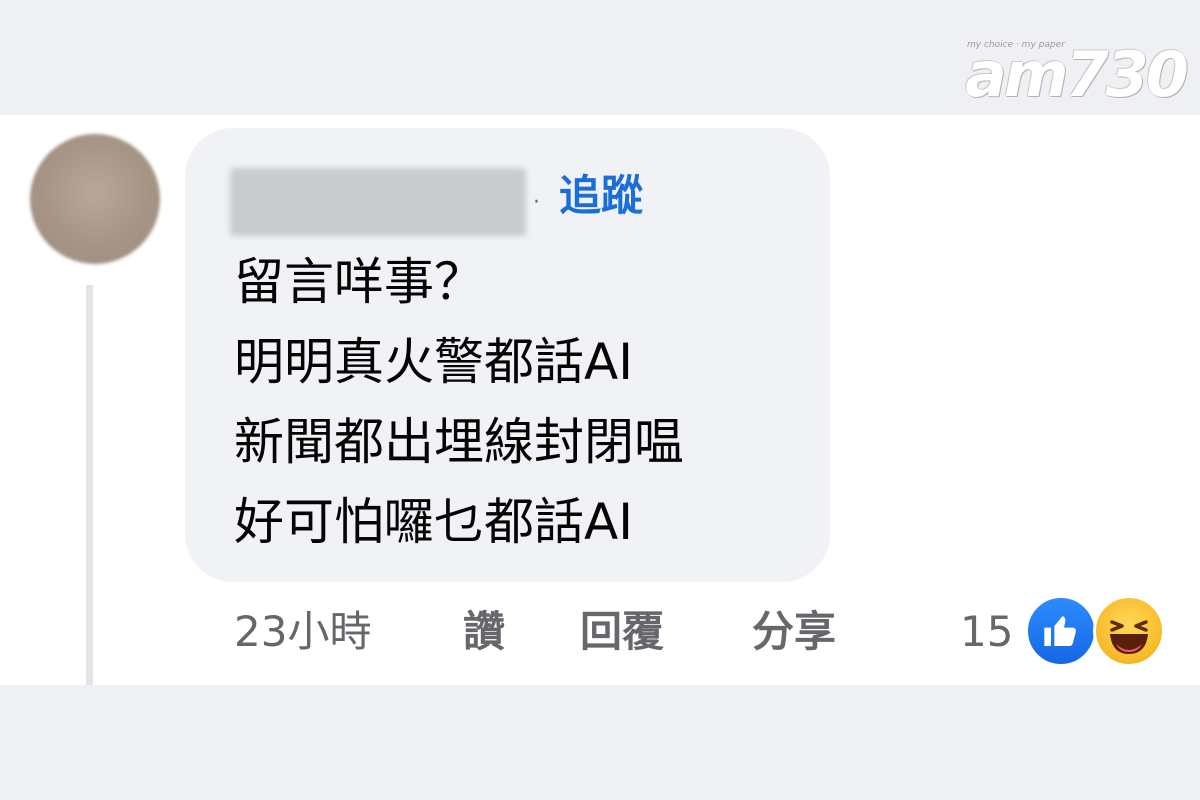 Image resolution: width=1200 pixels, height=800 pixels. What do you see at coordinates (95, 199) in the screenshot?
I see `avatar` at bounding box center [95, 199].